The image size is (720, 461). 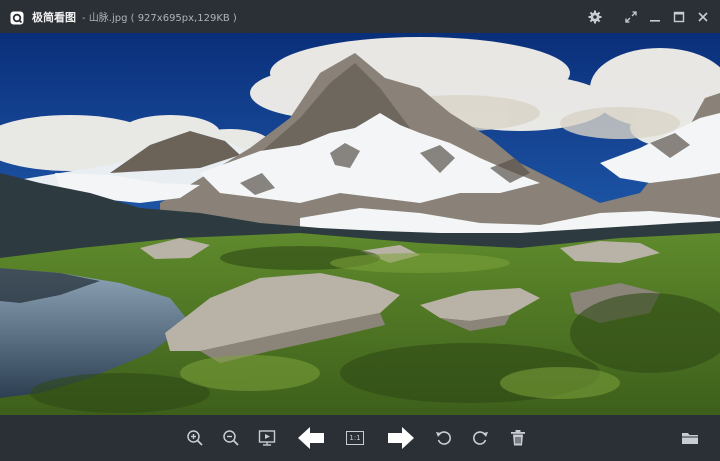 I want to click on actual-size-icon: 1:1, so click(x=355, y=438).